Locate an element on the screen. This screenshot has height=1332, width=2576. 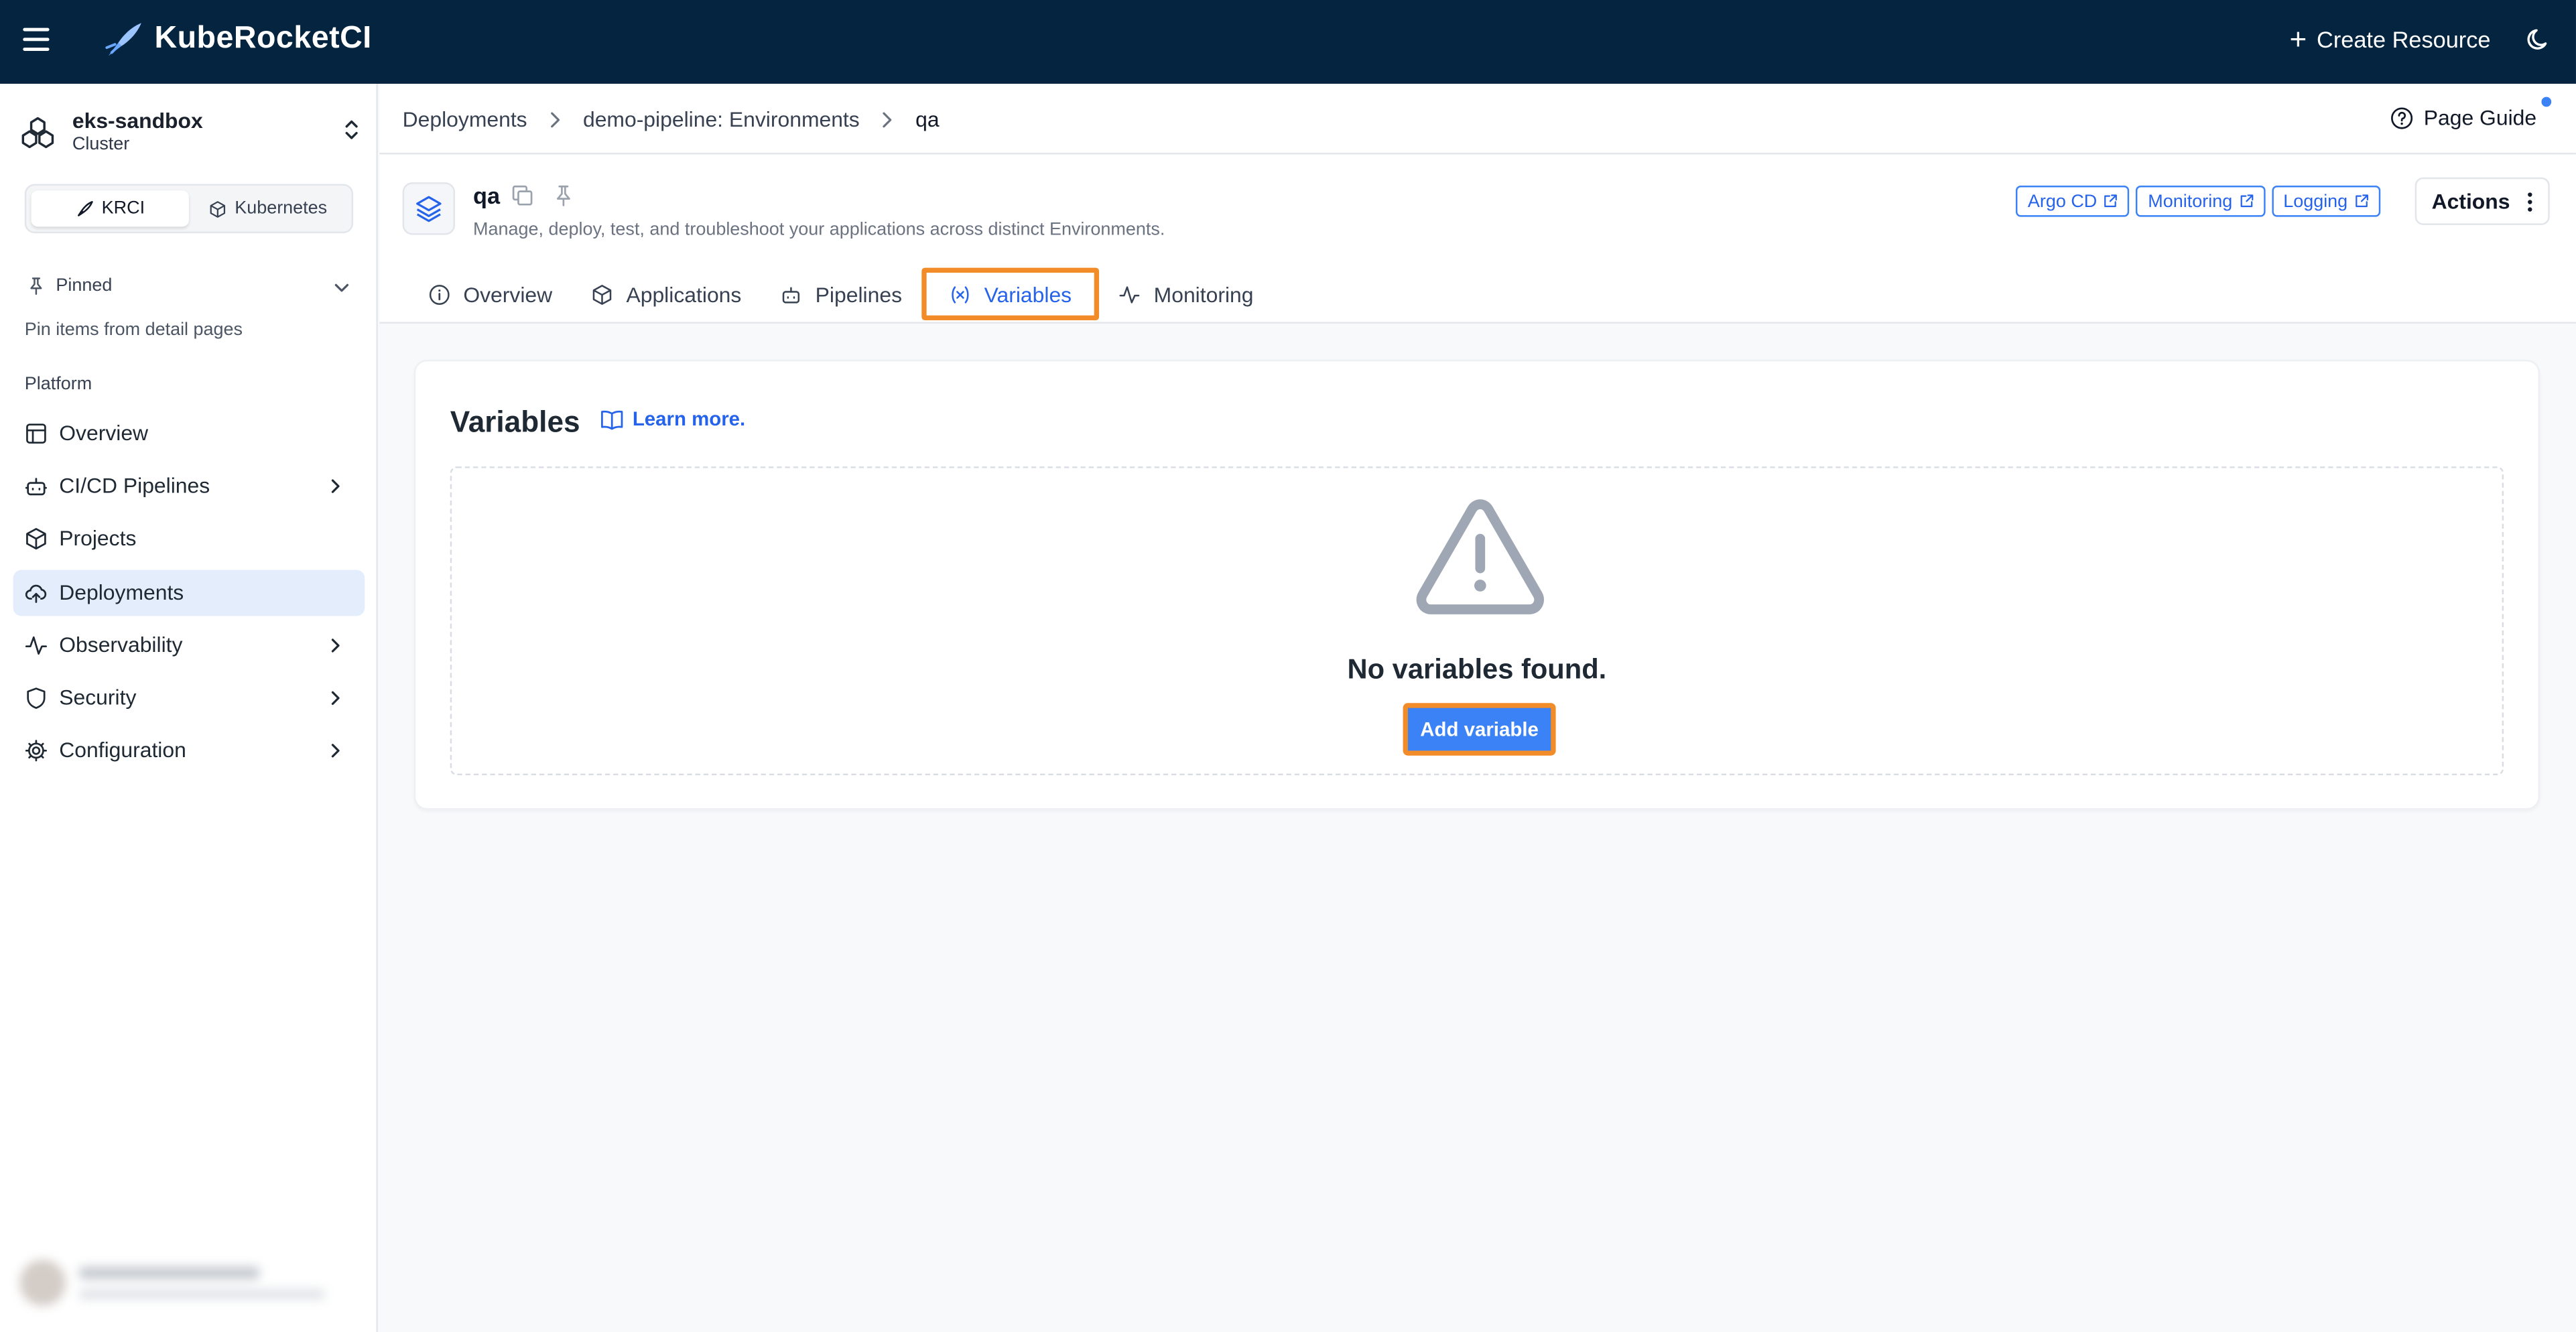
pinned-hint: Pin items from detail pages is located at coordinates (133, 330).